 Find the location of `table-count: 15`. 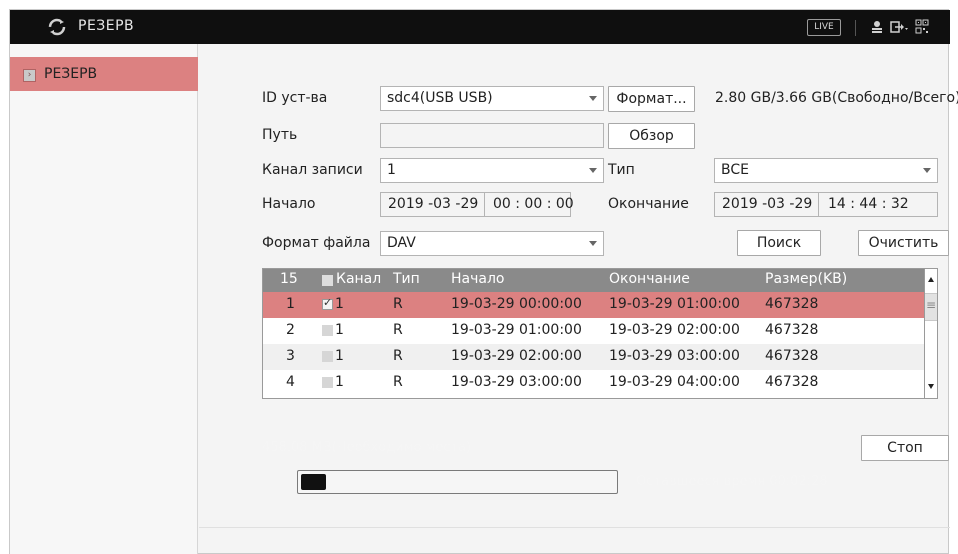

table-count: 15 is located at coordinates (289, 279).